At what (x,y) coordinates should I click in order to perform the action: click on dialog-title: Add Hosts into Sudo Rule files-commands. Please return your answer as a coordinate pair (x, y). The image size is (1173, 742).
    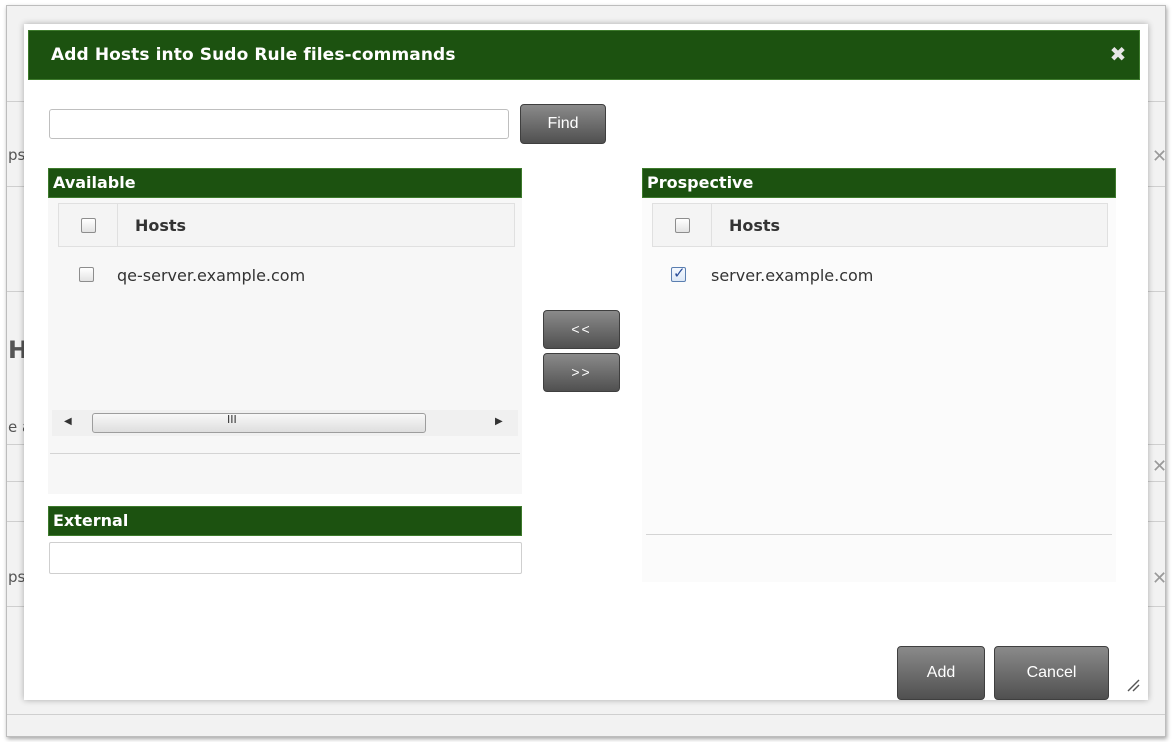
    Looking at the image, I should click on (253, 55).